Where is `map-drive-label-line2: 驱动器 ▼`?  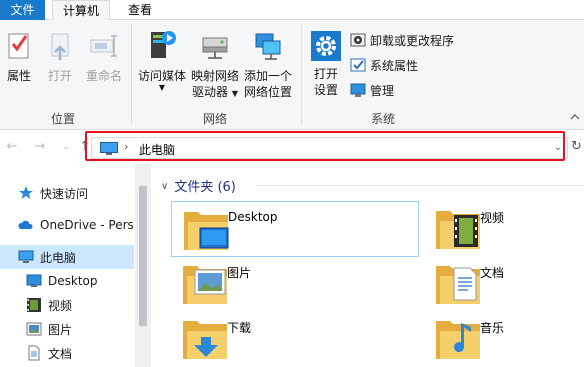
map-drive-label-line2: 驱动器 ▼ is located at coordinates (215, 93).